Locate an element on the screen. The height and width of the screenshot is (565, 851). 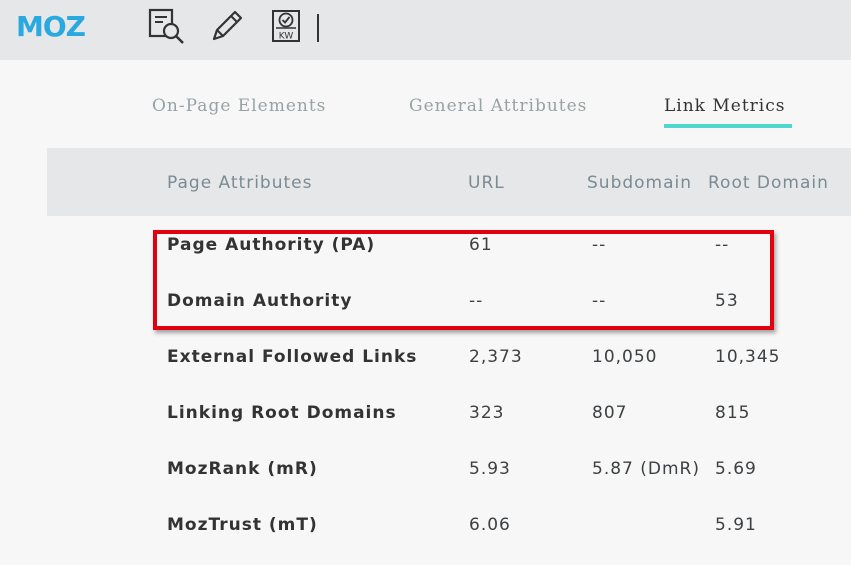
row-label: MozTrust (mT) is located at coordinates (242, 525).